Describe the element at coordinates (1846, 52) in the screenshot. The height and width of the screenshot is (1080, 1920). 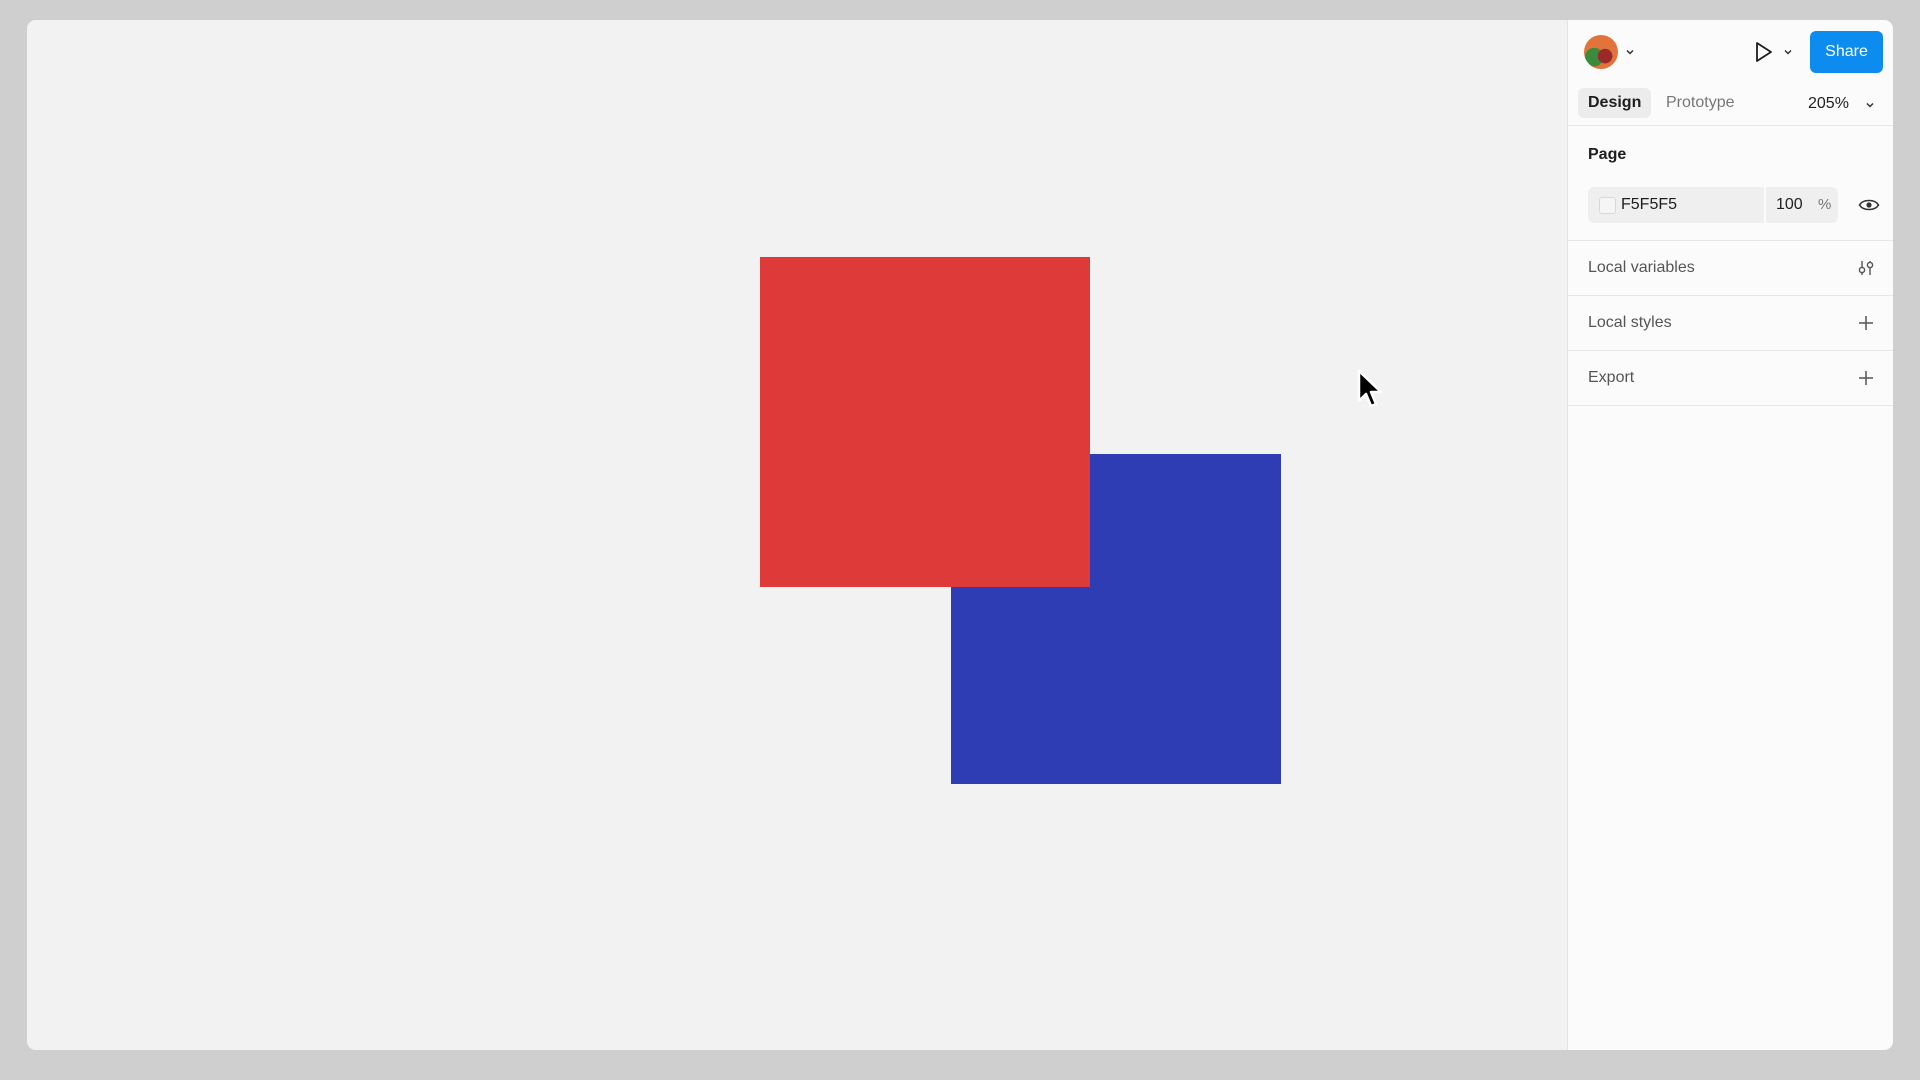
I see `share-button: Share` at that location.